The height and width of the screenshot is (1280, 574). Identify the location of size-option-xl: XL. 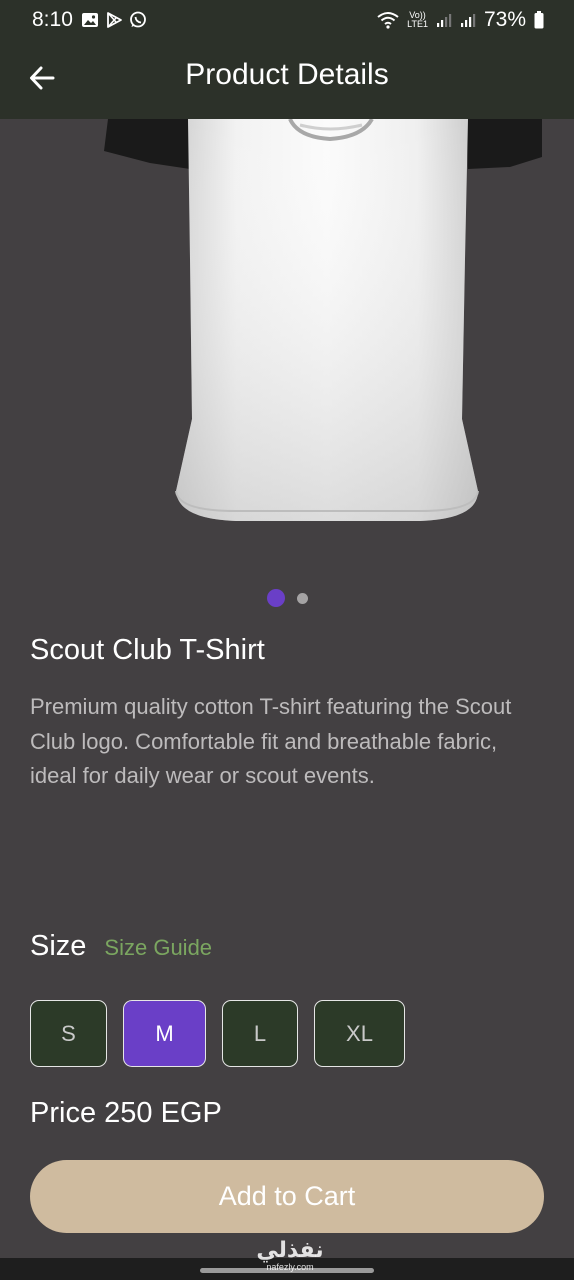
(359, 1033).